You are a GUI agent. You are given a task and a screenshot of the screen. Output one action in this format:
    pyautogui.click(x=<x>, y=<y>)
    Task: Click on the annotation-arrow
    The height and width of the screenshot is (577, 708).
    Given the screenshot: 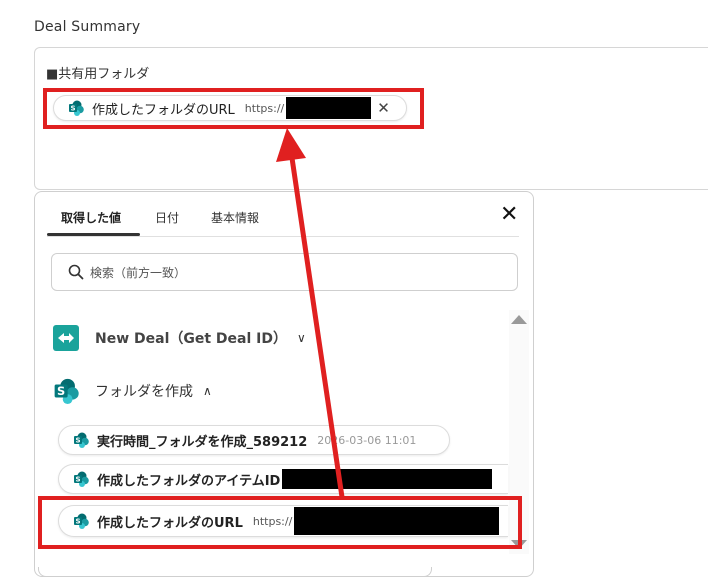 What is the action you would take?
    pyautogui.click(x=310, y=313)
    